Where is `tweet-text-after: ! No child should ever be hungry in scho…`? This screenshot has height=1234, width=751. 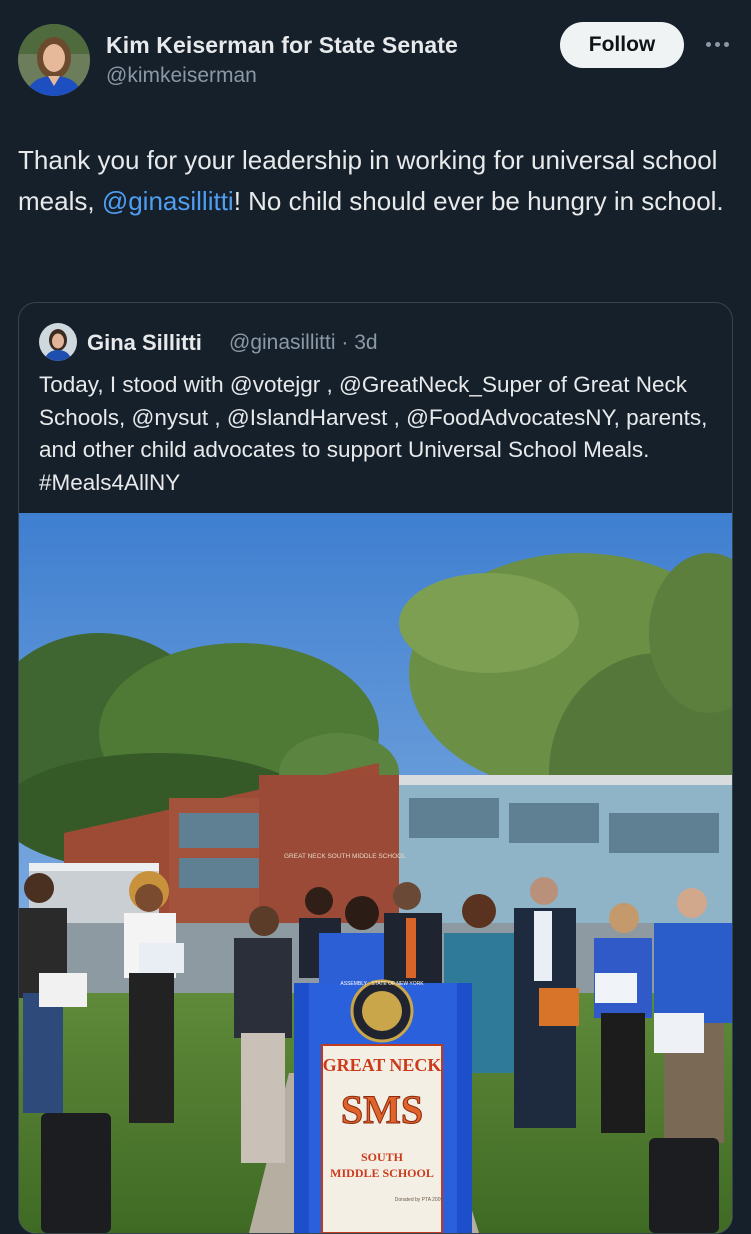 tweet-text-after: ! No child should ever be hungry in scho… is located at coordinates (478, 201).